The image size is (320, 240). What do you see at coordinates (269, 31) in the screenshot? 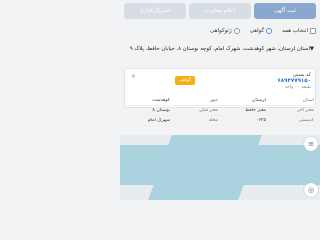
I see `certificate-radio` at bounding box center [269, 31].